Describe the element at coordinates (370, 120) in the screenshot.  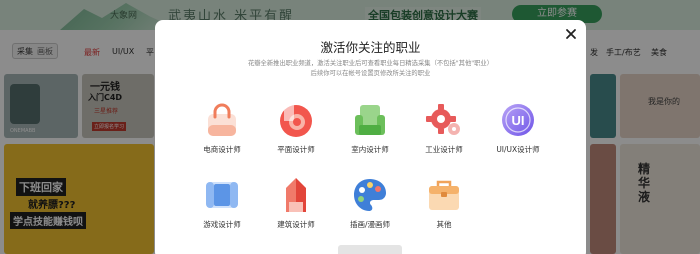
I see `sofa-icon` at that location.